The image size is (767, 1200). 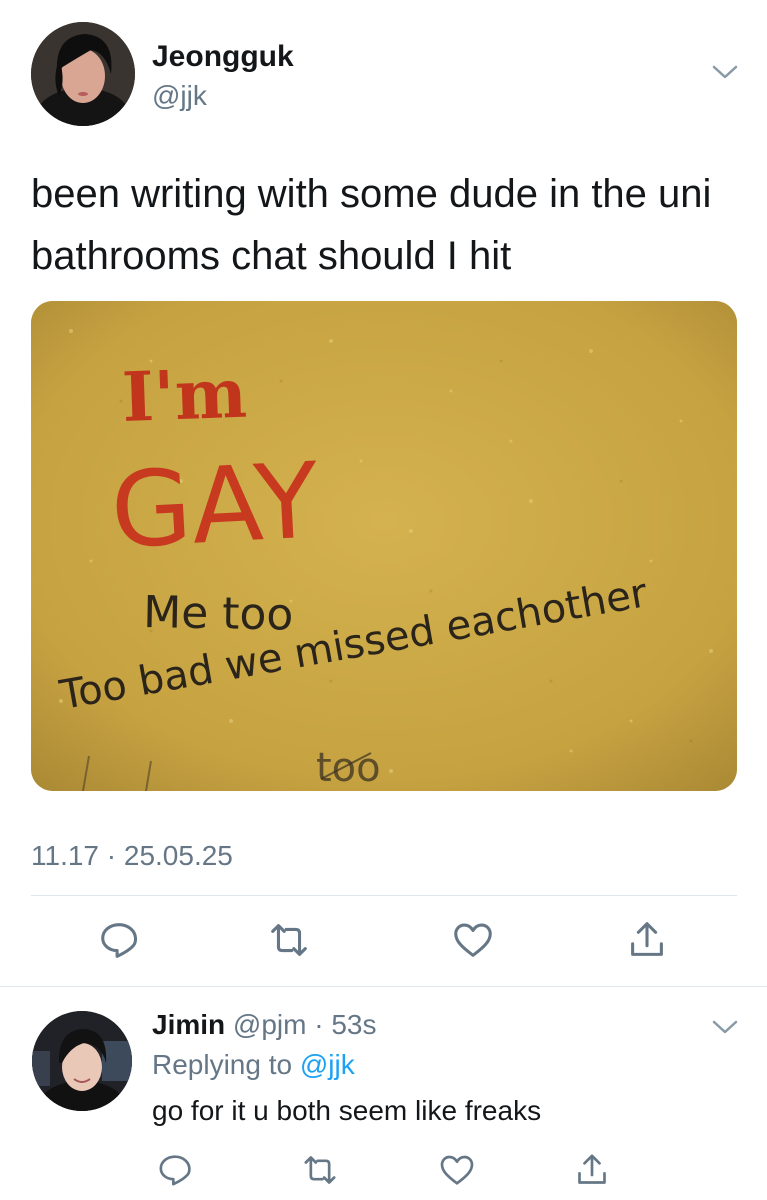 I want to click on reply-text: go for it u both seem like freaks, so click(x=347, y=1110).